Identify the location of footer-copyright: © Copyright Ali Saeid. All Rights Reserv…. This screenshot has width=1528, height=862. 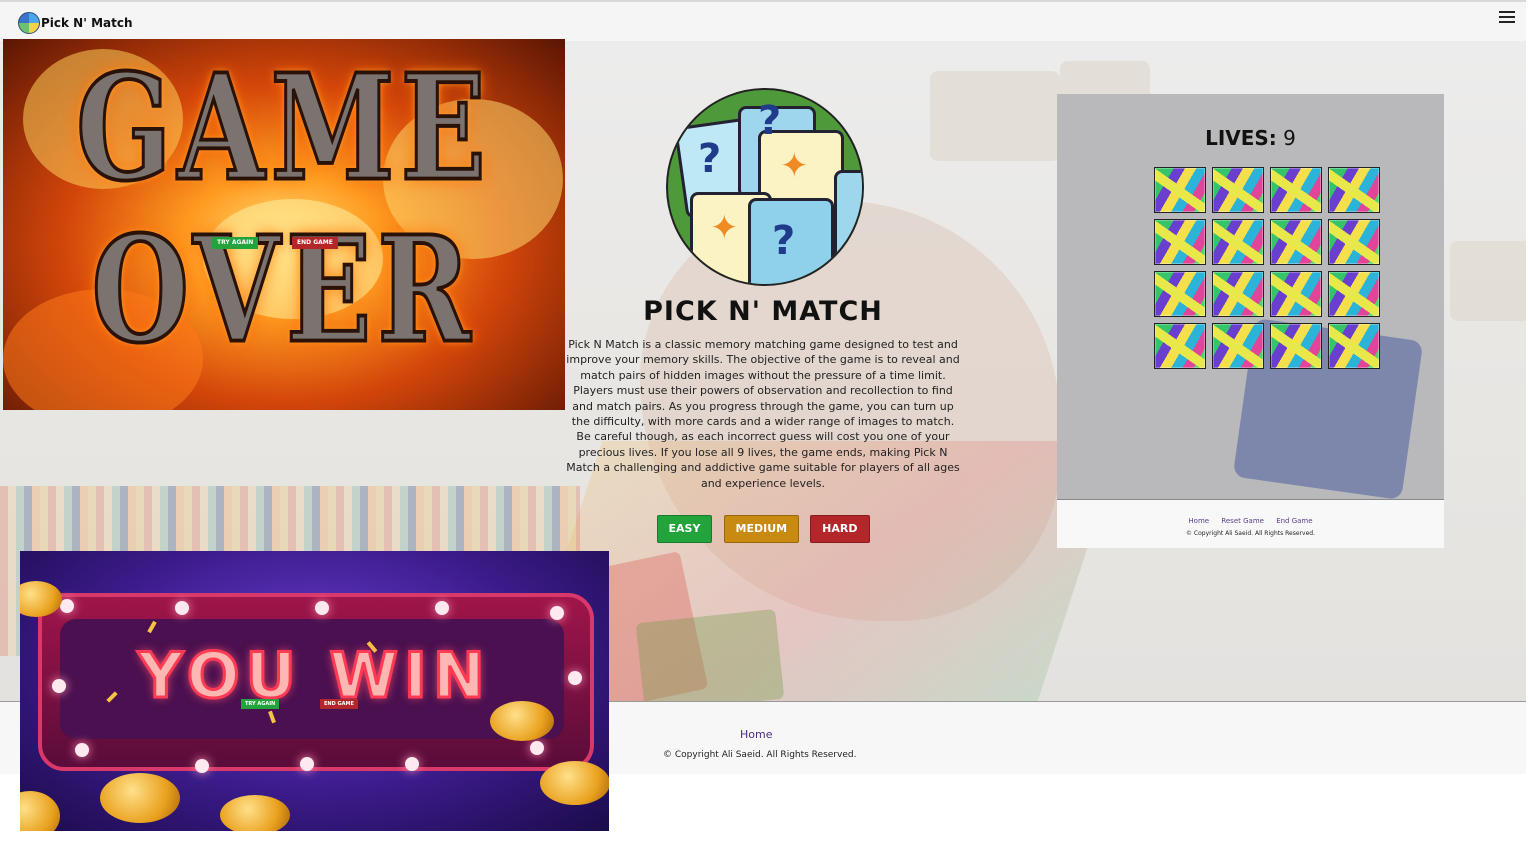
(760, 755).